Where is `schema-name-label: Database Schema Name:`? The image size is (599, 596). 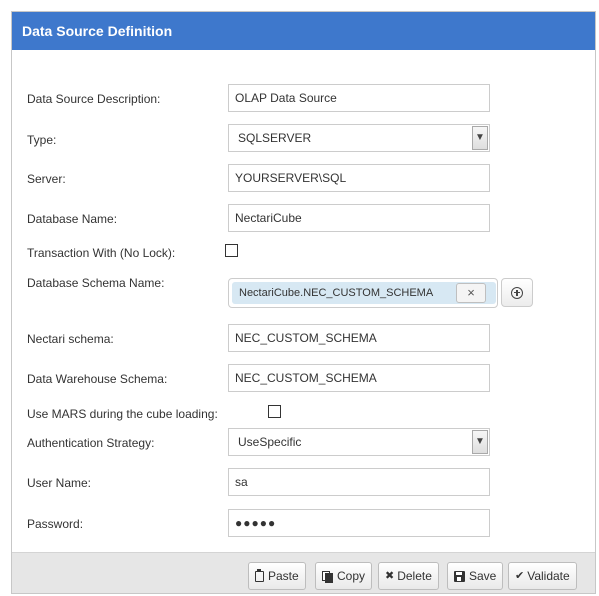 schema-name-label: Database Schema Name: is located at coordinates (96, 283).